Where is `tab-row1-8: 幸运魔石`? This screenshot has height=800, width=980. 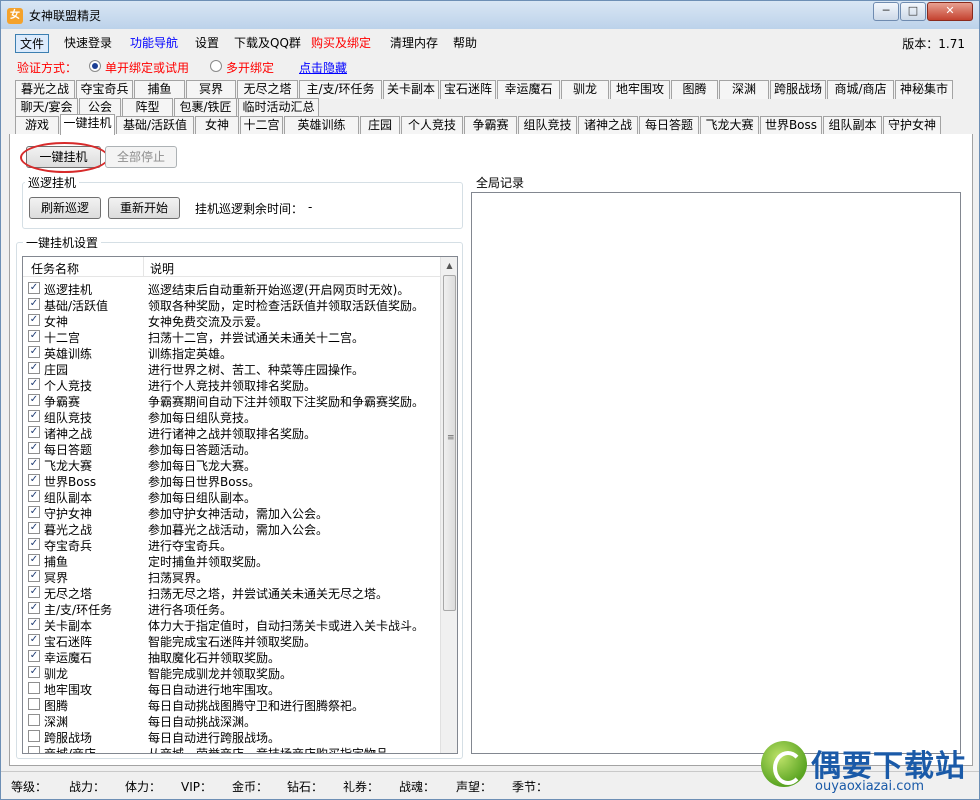
tab-row1-8: 幸运魔石 is located at coordinates (528, 89).